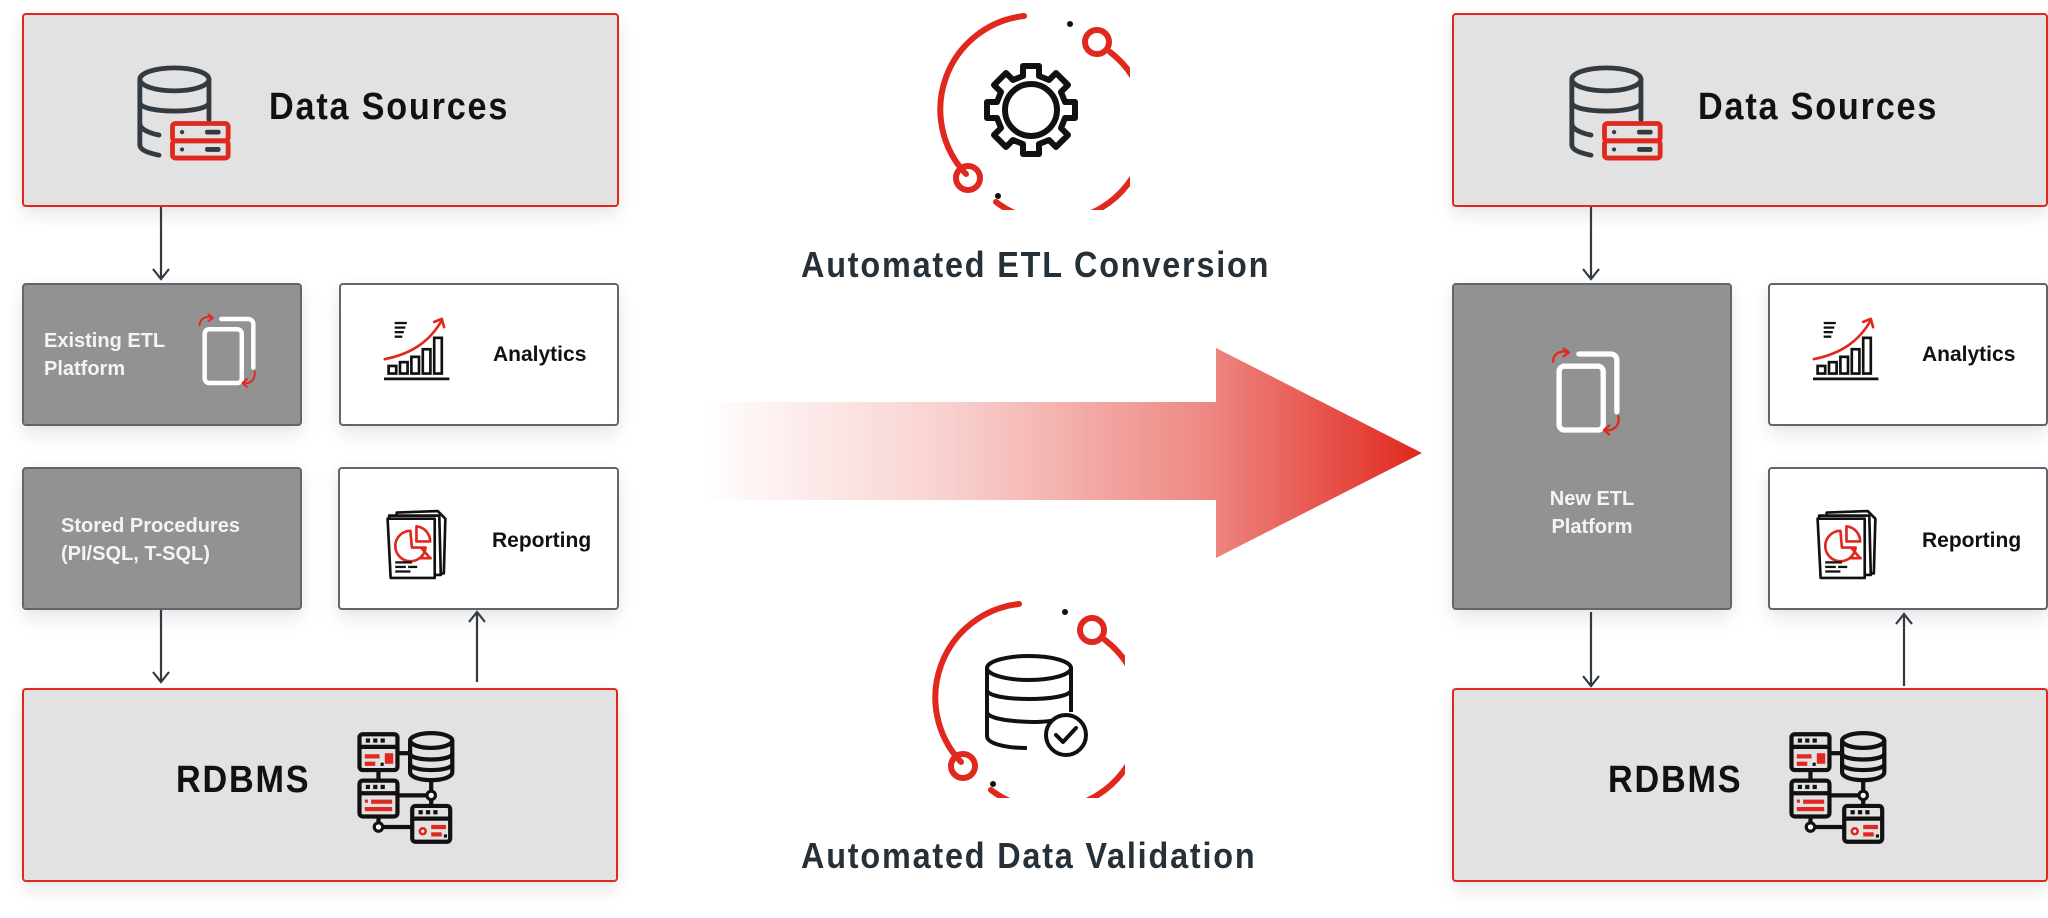 Image resolution: width=2048 pixels, height=918 pixels. Describe the element at coordinates (1592, 513) in the screenshot. I see `right-new-etl-label: New ETL Platform` at that location.